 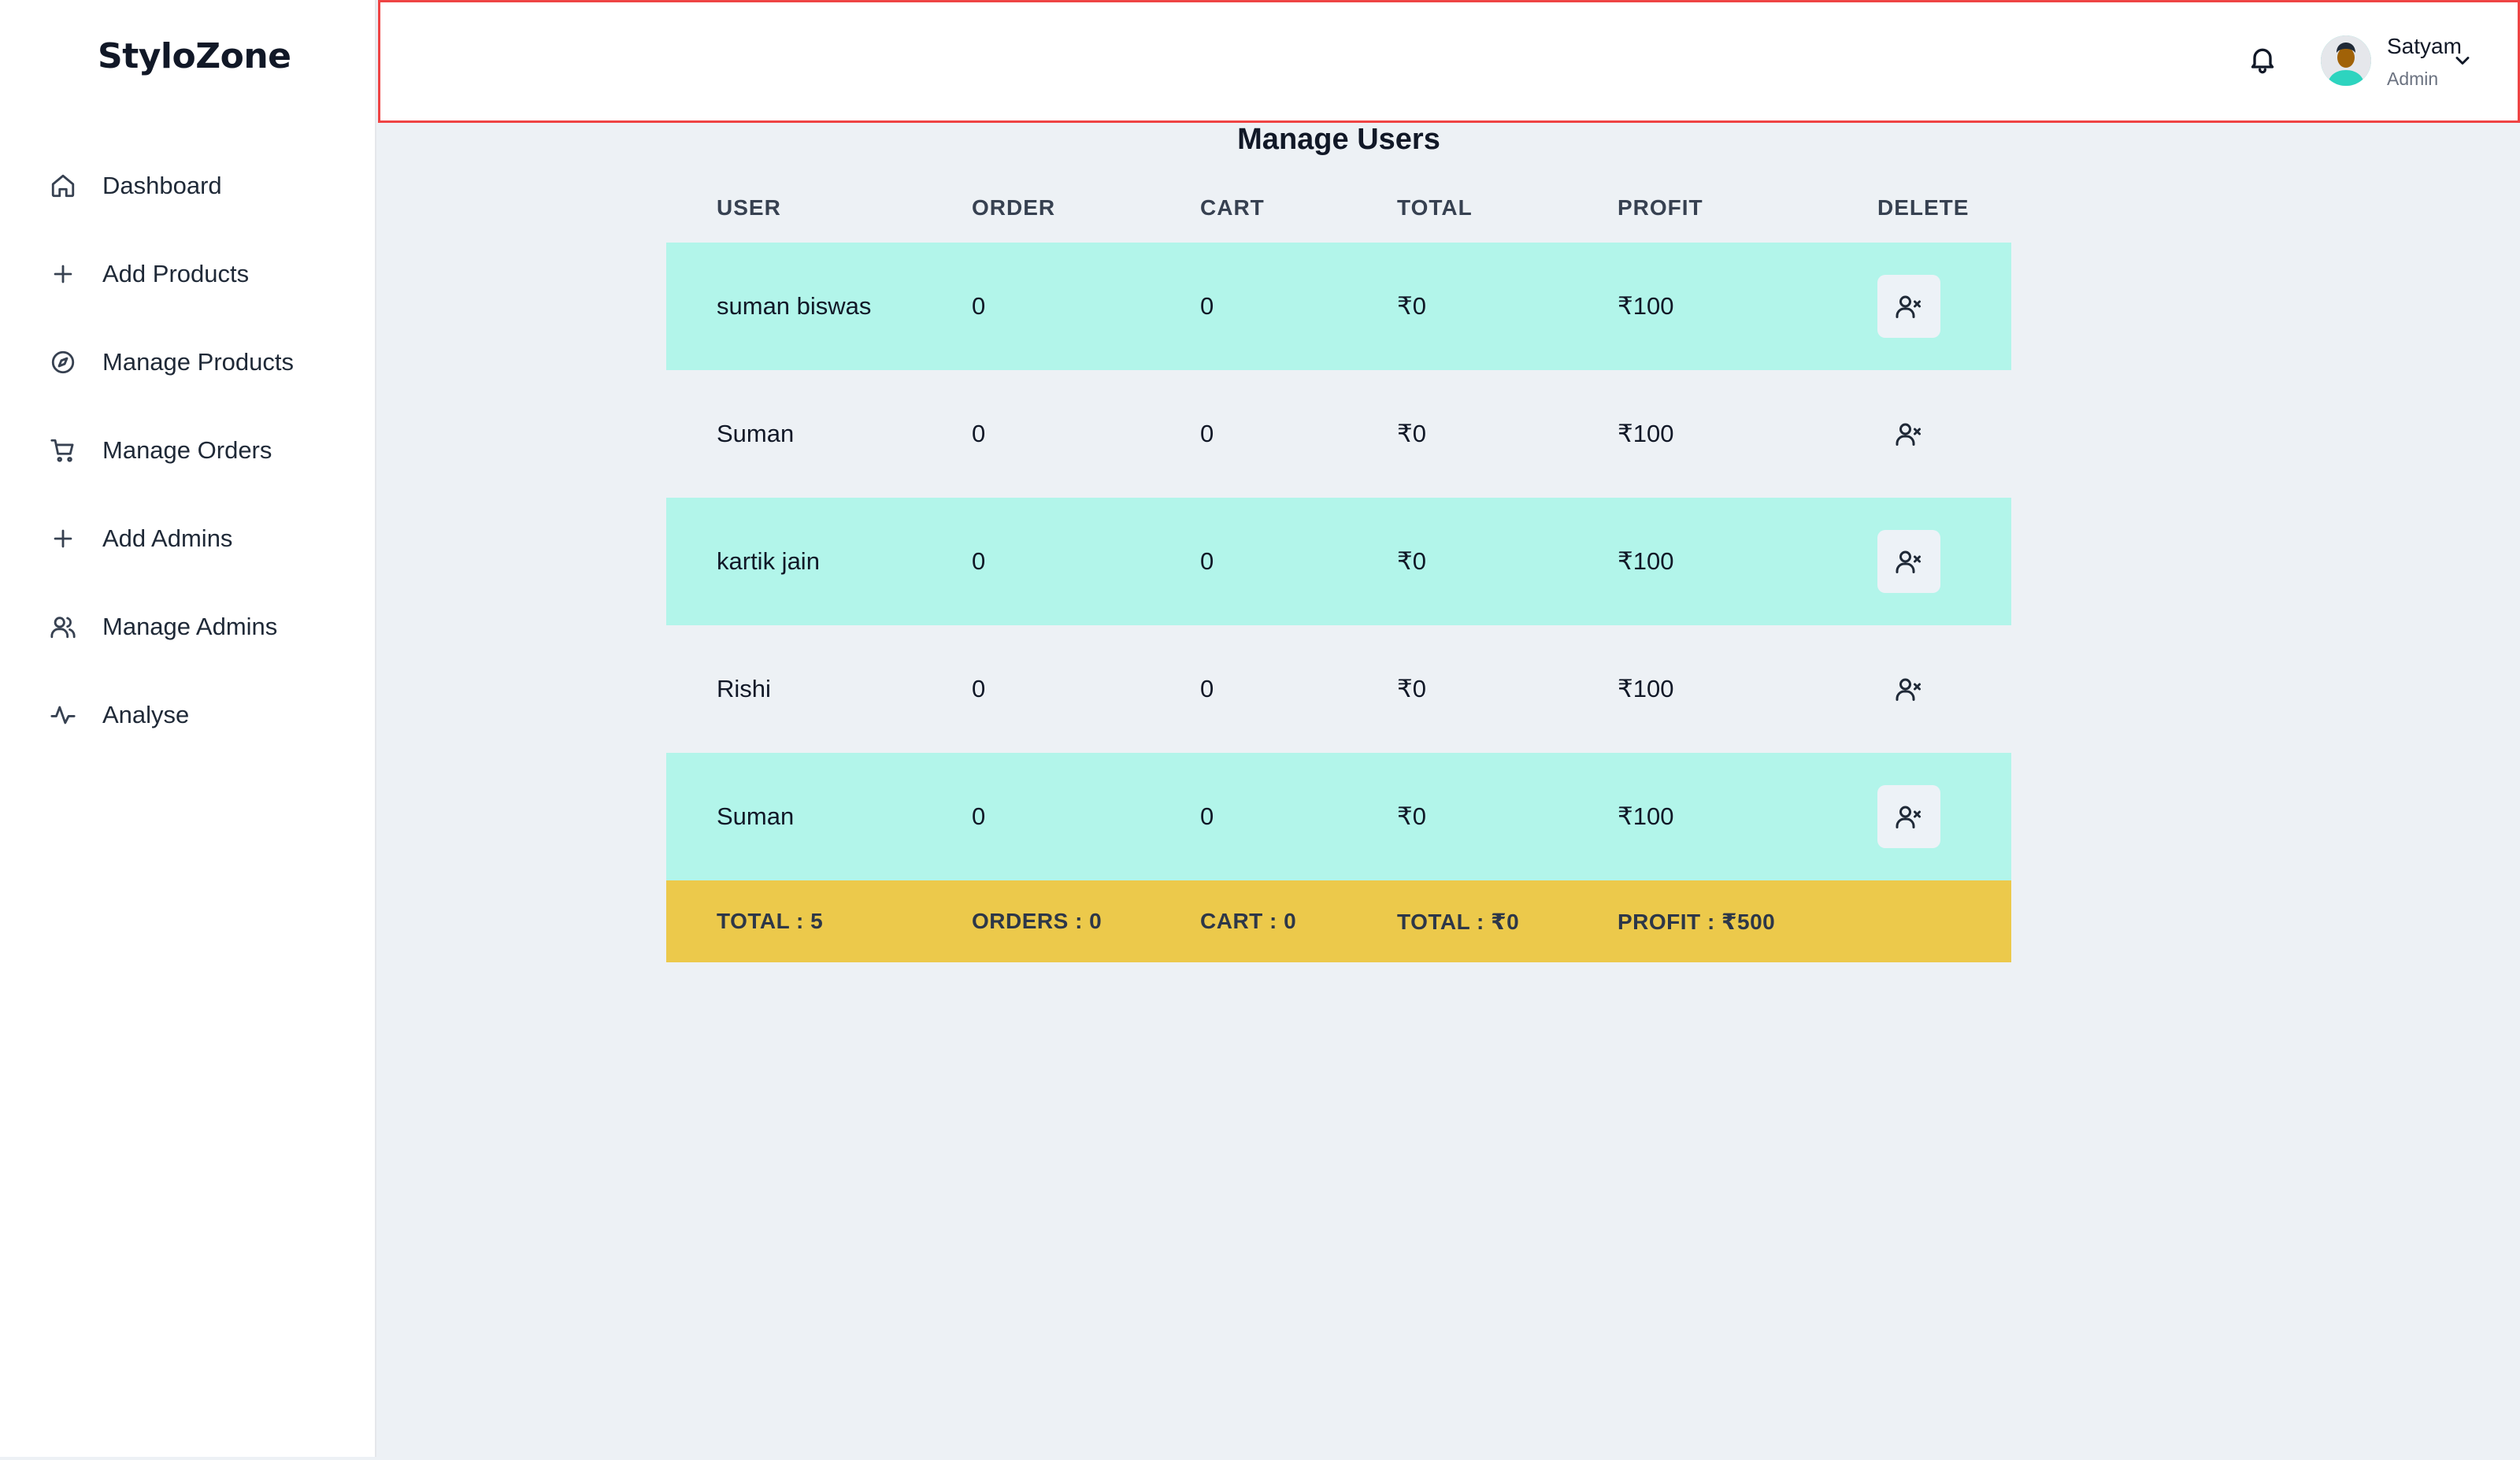 I want to click on footer-cart: CART : 0, so click(x=1248, y=921).